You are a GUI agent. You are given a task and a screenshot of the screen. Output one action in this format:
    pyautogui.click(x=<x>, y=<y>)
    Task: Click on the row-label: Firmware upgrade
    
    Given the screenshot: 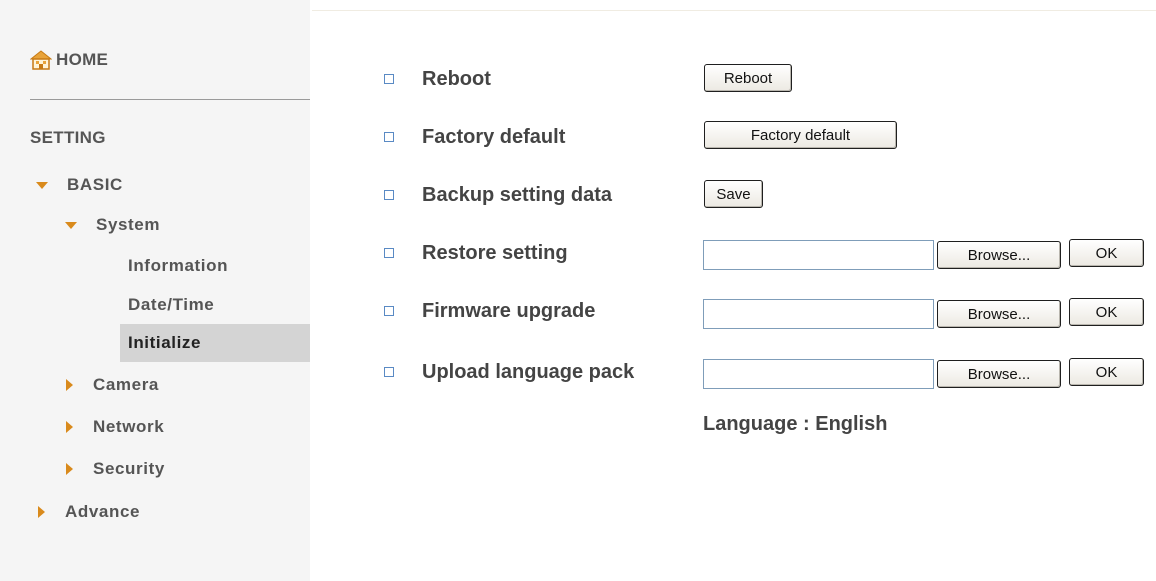 What is the action you would take?
    pyautogui.click(x=509, y=310)
    